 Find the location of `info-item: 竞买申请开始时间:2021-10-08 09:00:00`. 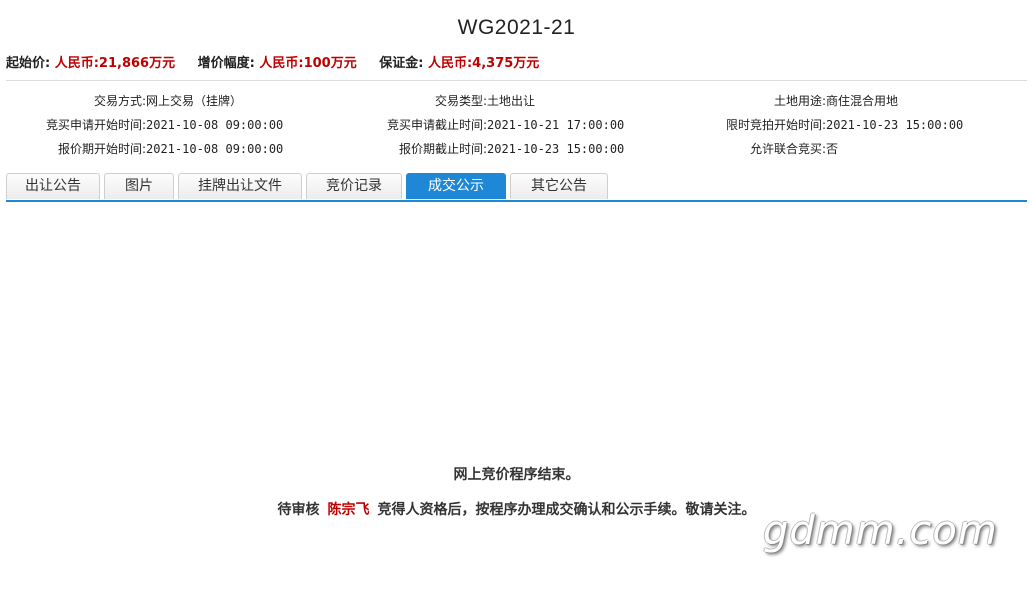

info-item: 竞买申请开始时间:2021-10-08 09:00:00 is located at coordinates (141, 124).